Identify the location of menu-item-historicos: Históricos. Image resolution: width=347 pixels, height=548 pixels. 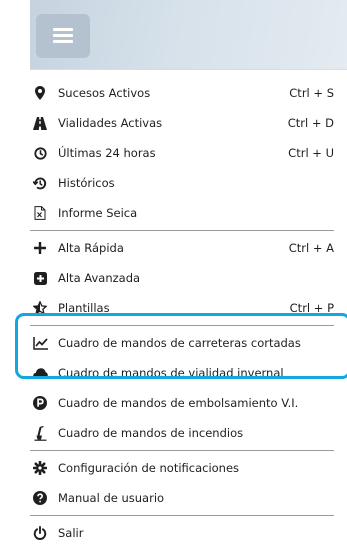
(182, 183).